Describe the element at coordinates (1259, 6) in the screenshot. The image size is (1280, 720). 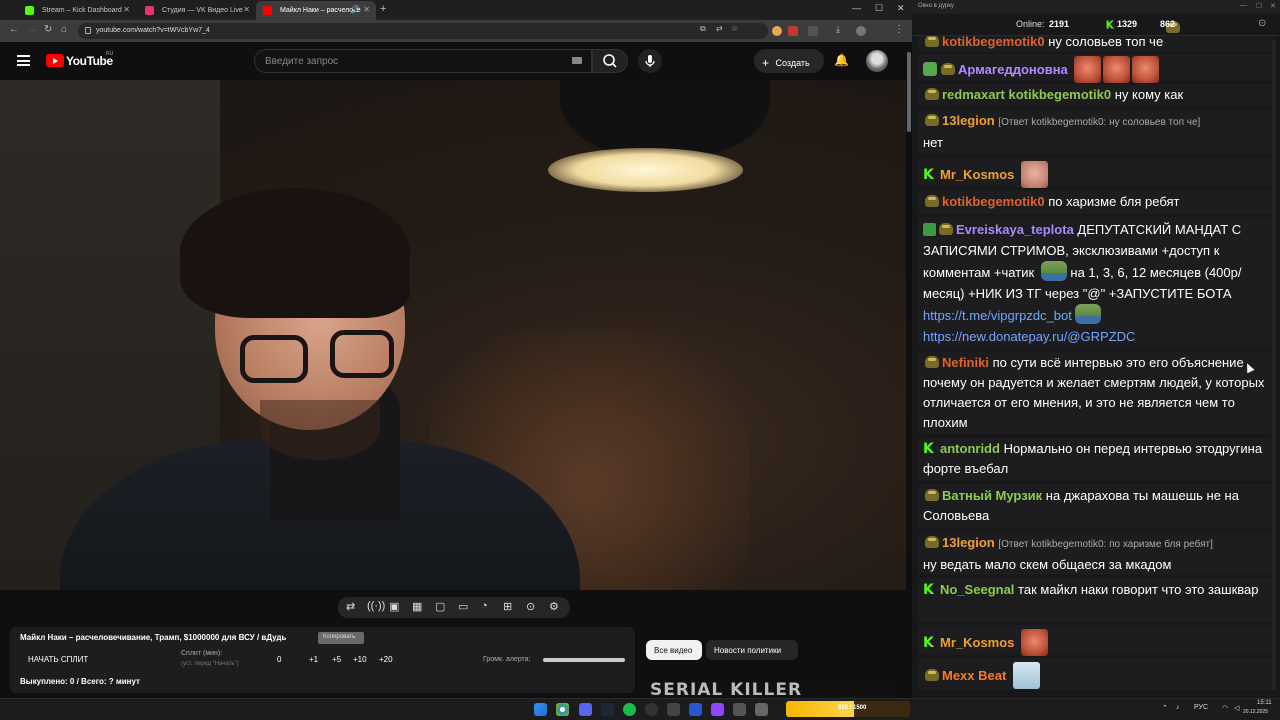
I see `chat-maximize-icon: ☐` at that location.